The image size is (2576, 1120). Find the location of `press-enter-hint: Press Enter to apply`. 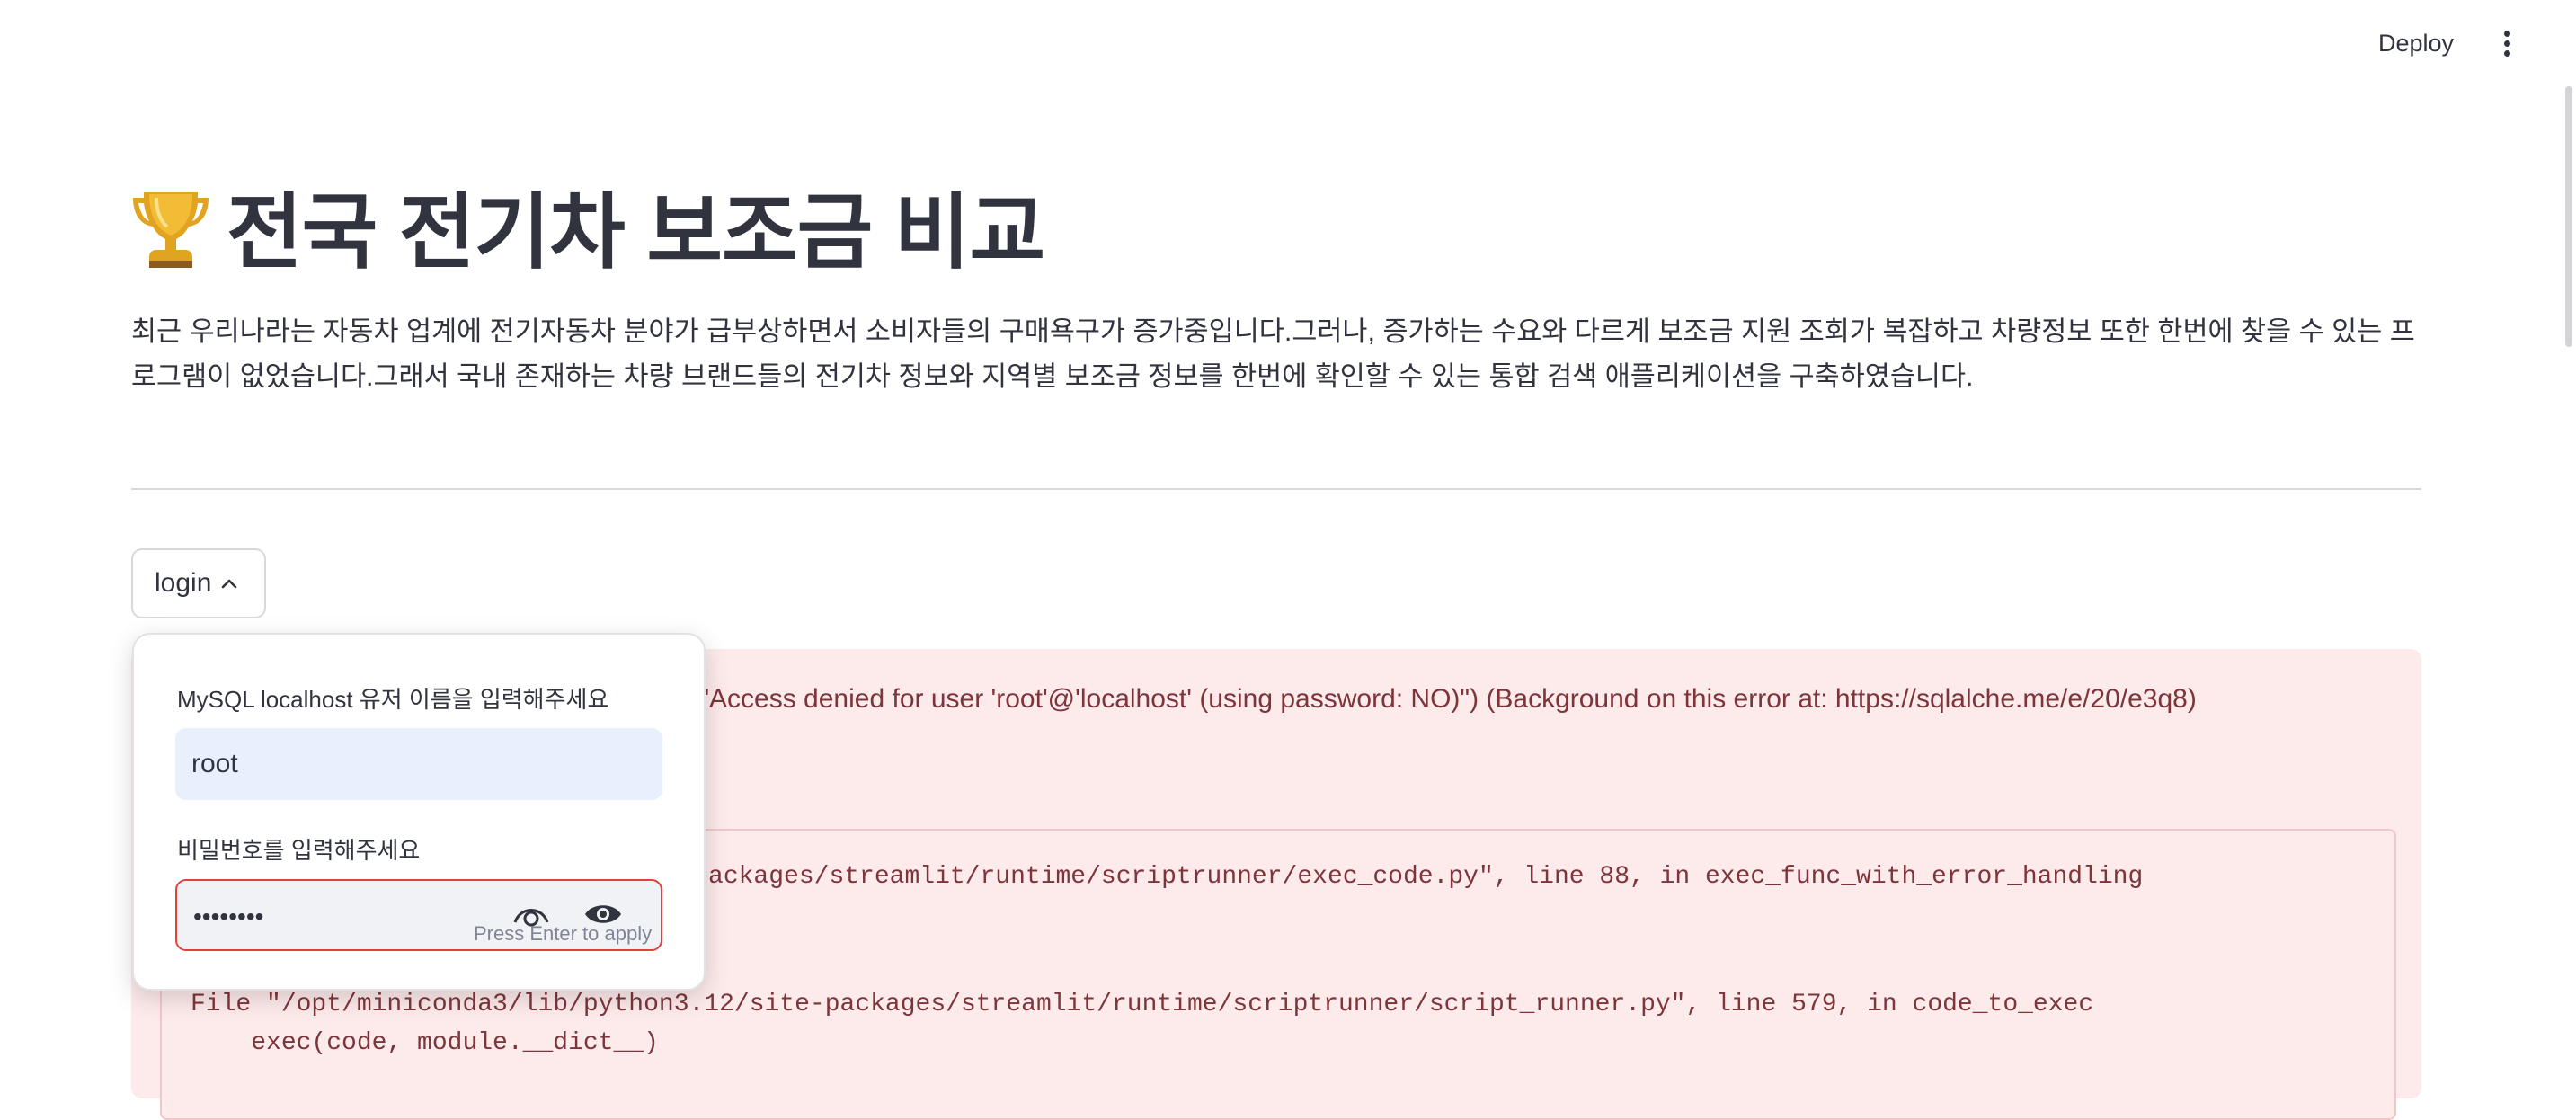

press-enter-hint: Press Enter to apply is located at coordinates (563, 933).